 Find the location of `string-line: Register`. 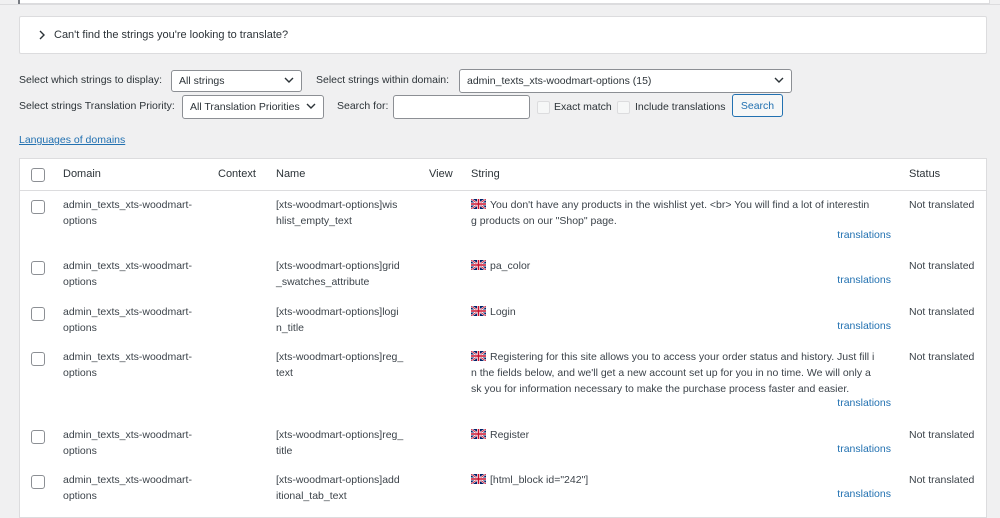

string-line: Register is located at coordinates (510, 435).